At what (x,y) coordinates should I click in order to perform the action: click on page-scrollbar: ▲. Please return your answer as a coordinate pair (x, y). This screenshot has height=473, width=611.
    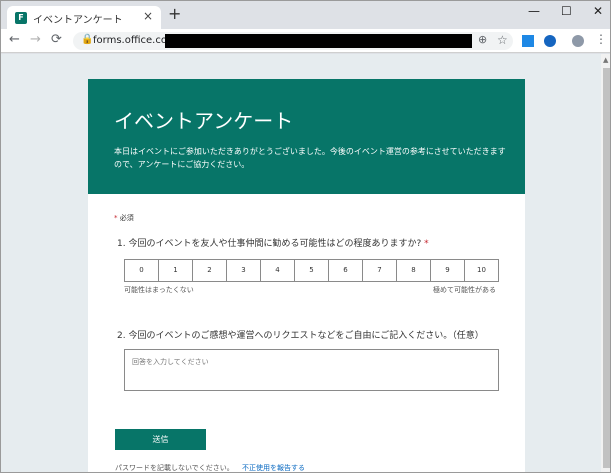
    Looking at the image, I should click on (605, 263).